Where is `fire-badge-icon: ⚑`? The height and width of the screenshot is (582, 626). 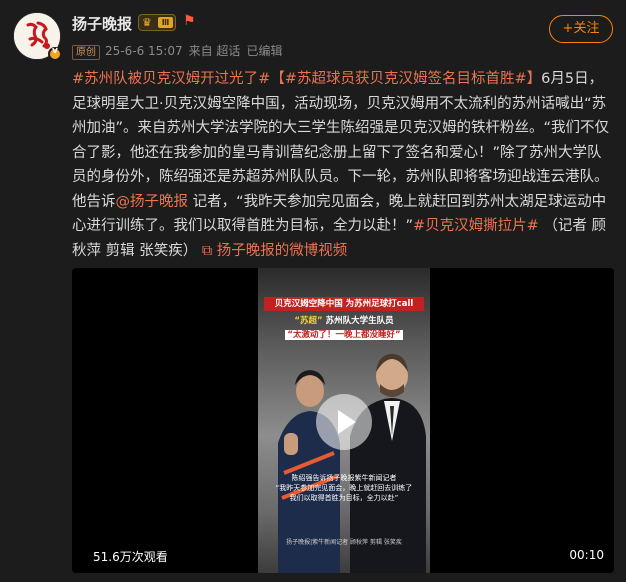 fire-badge-icon: ⚑ is located at coordinates (189, 21).